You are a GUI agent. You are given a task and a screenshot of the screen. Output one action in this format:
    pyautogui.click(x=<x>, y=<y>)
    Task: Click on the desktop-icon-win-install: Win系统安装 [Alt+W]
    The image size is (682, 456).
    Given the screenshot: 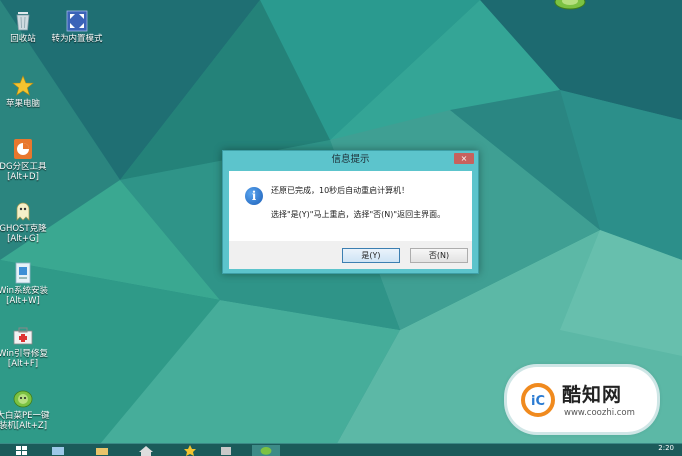 What is the action you would take?
    pyautogui.click(x=26, y=284)
    